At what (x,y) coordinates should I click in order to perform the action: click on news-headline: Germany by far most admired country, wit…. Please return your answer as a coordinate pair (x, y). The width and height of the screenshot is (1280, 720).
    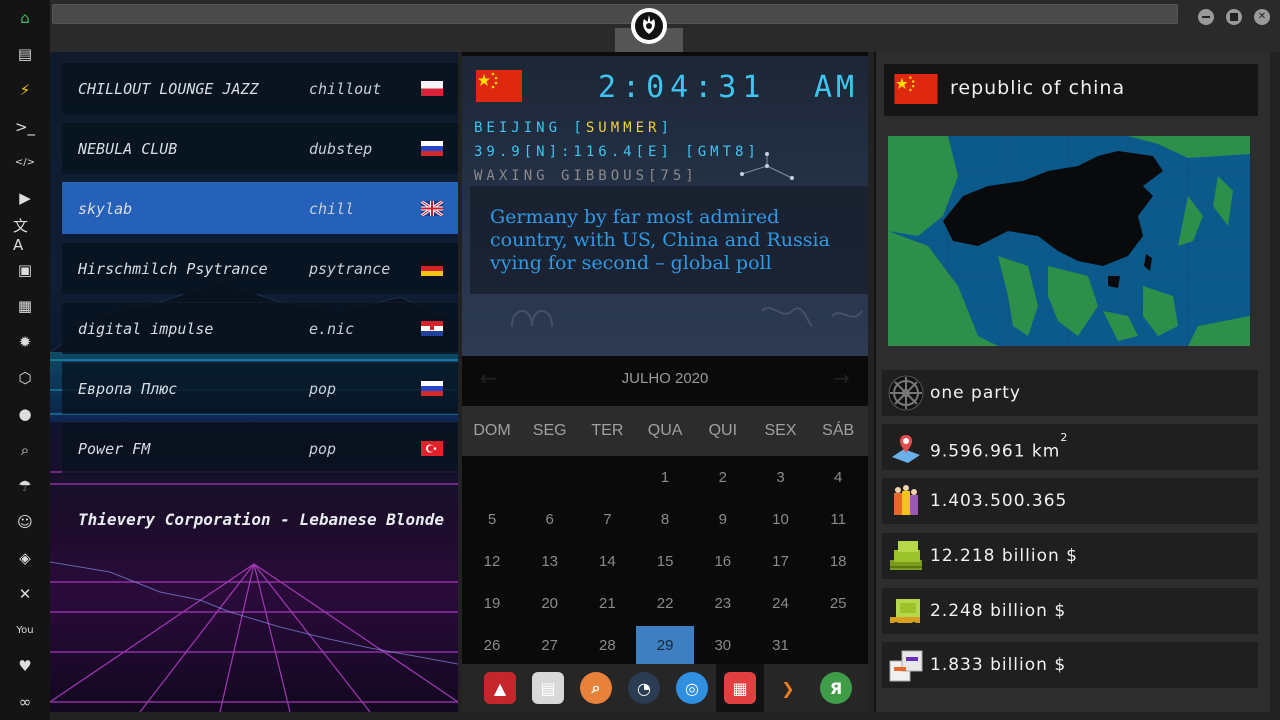
    Looking at the image, I should click on (675, 240).